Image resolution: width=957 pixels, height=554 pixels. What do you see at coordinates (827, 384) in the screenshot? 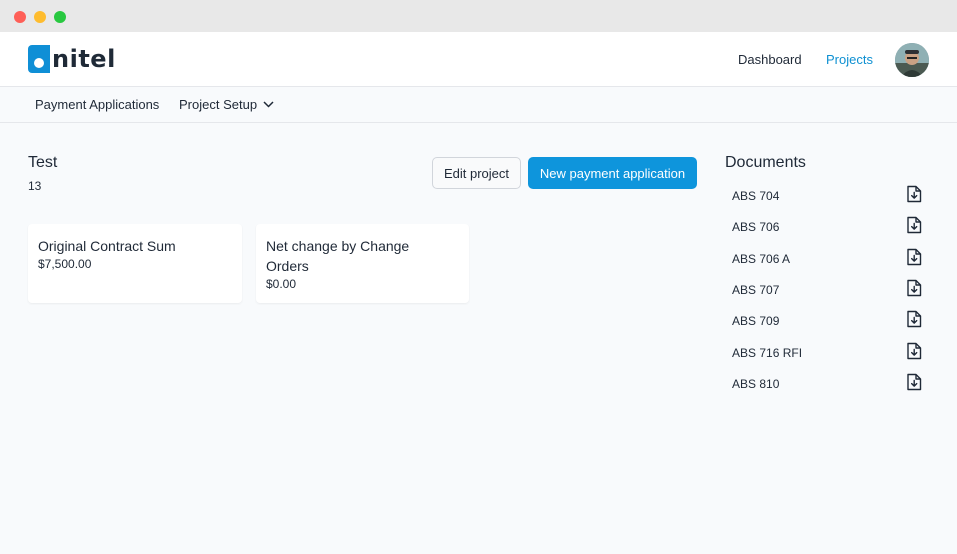
I see `document-item: ABS 810` at bounding box center [827, 384].